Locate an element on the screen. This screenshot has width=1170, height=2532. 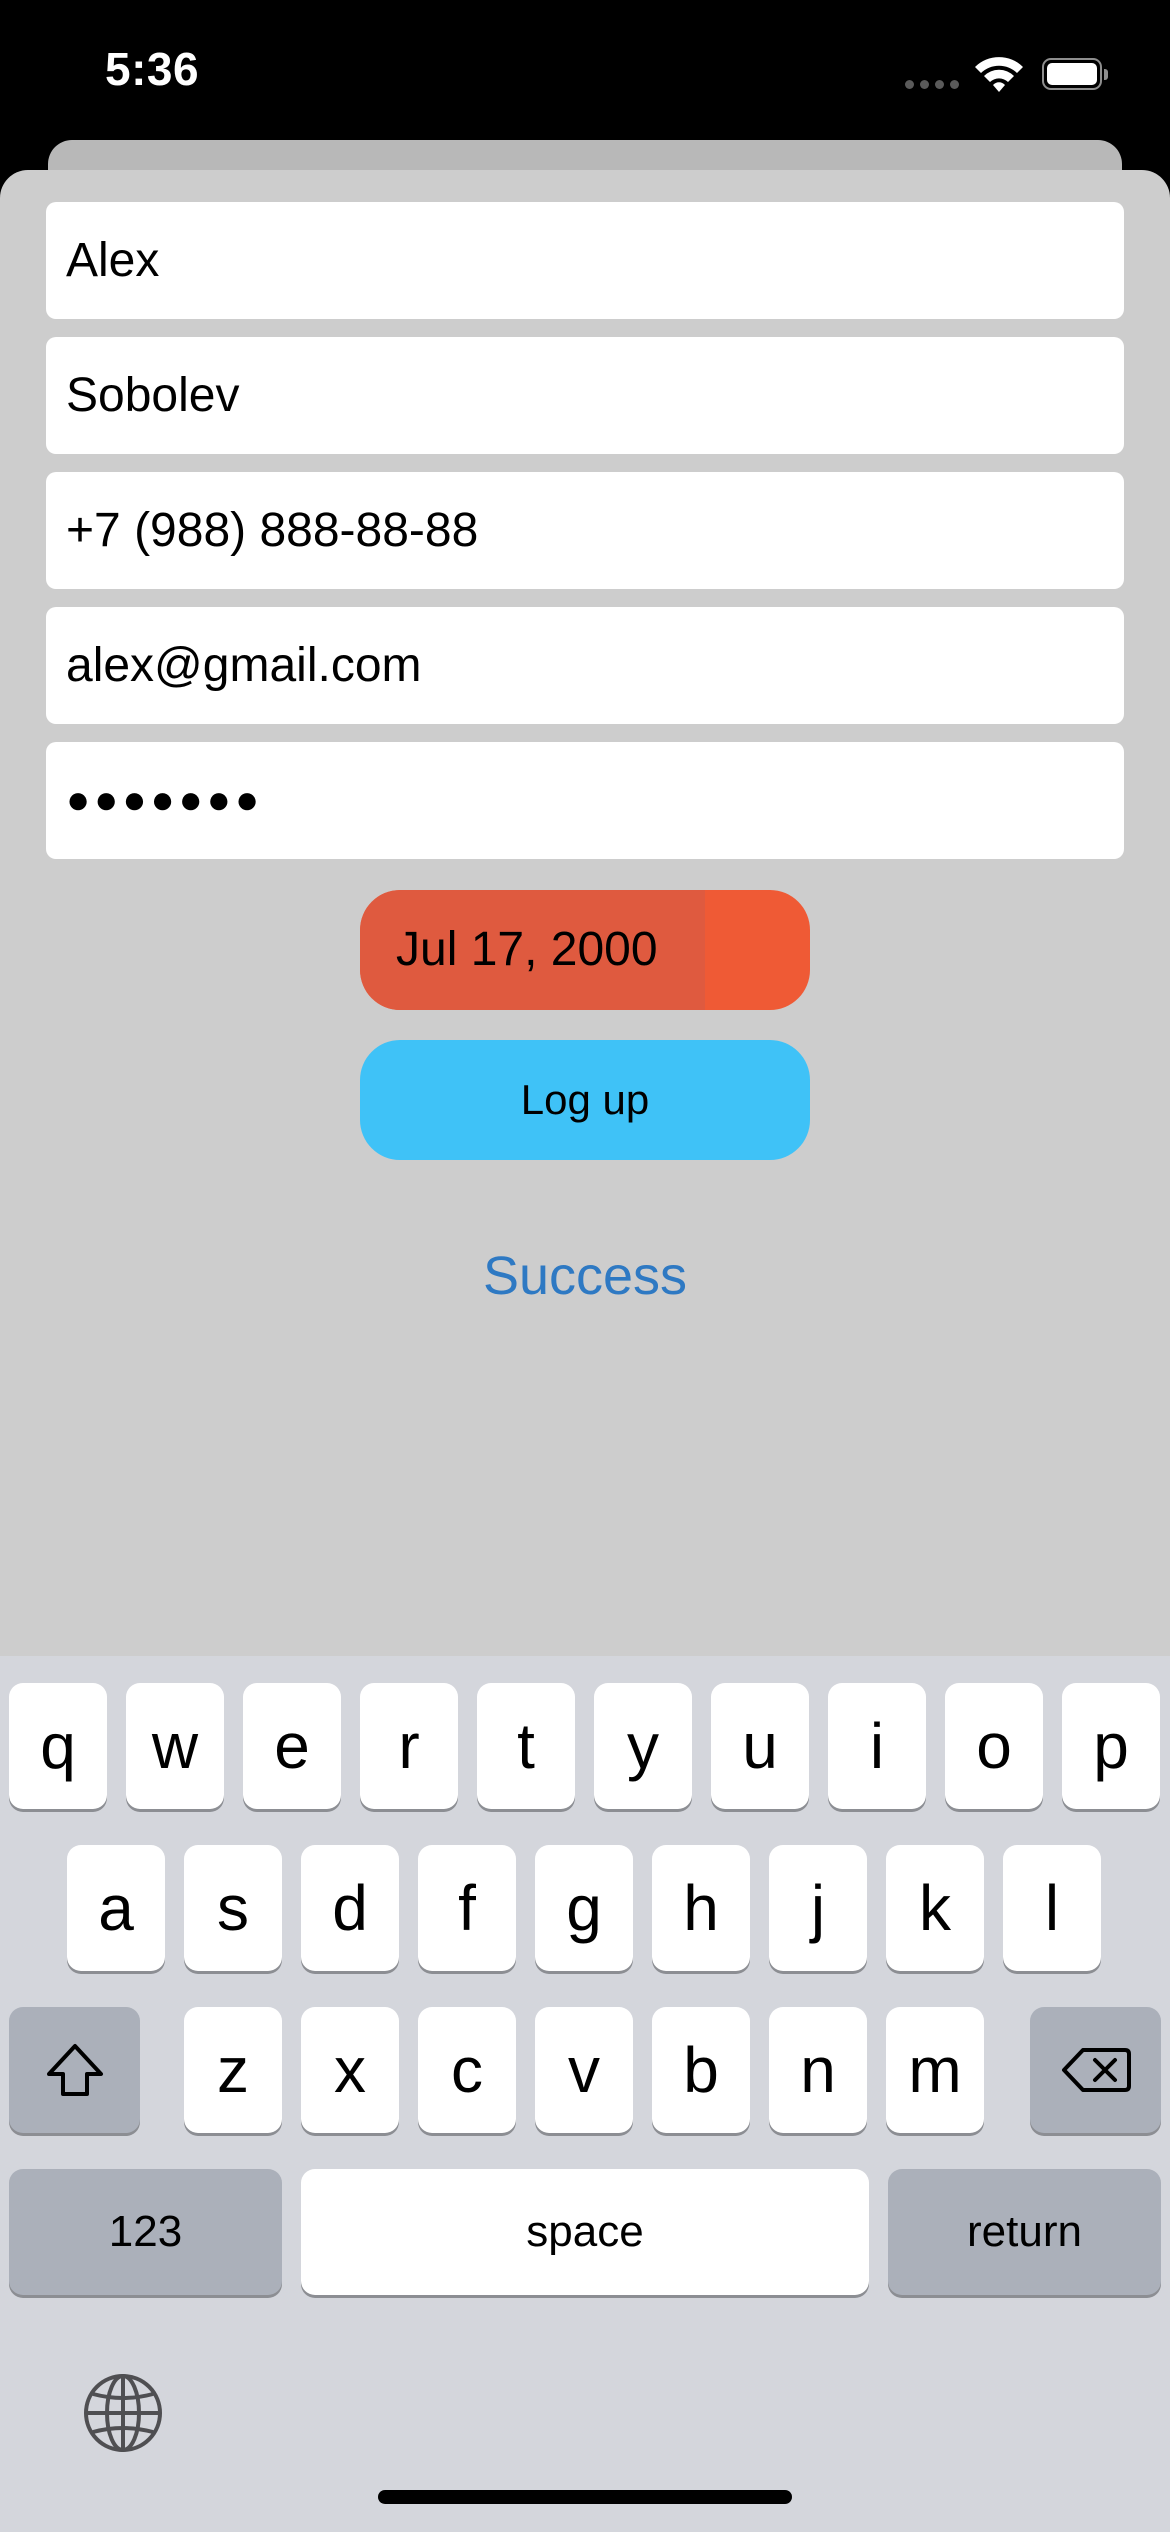
key-d: d is located at coordinates (350, 1908).